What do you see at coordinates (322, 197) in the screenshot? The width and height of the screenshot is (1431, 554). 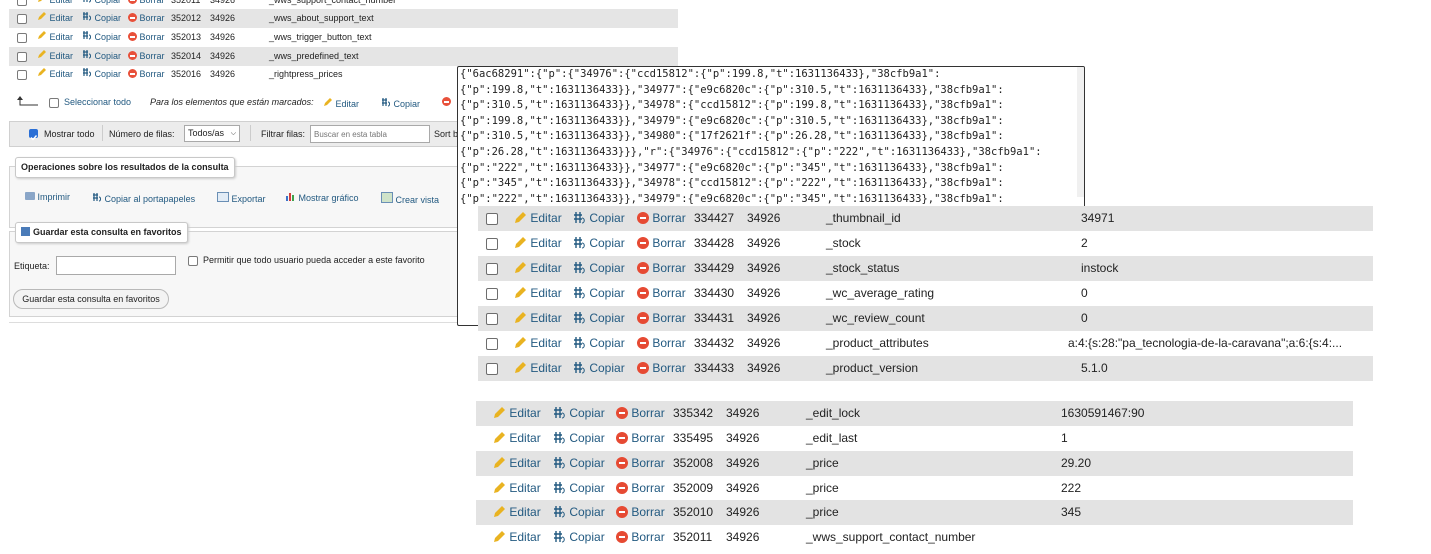 I see `display-chart-link: Mostrar gráfico` at bounding box center [322, 197].